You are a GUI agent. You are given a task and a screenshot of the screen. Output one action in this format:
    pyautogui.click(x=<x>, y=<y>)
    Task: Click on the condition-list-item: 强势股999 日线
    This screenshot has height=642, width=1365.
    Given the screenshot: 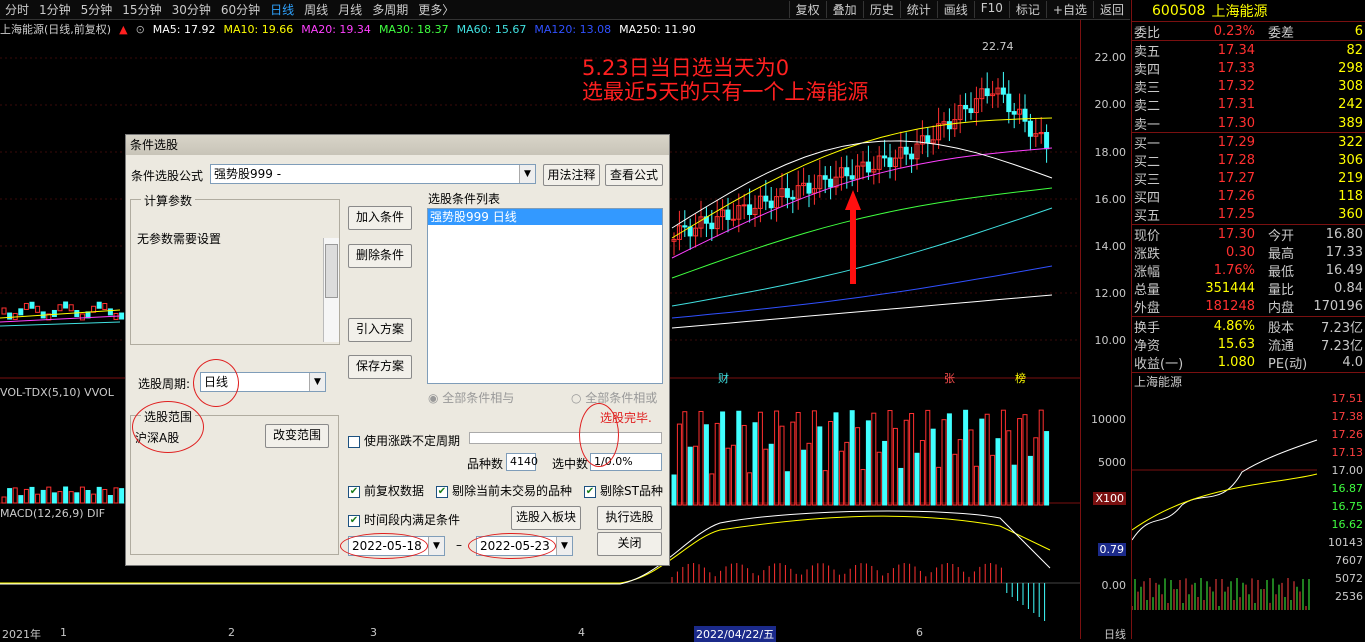 What is the action you would take?
    pyautogui.click(x=545, y=217)
    